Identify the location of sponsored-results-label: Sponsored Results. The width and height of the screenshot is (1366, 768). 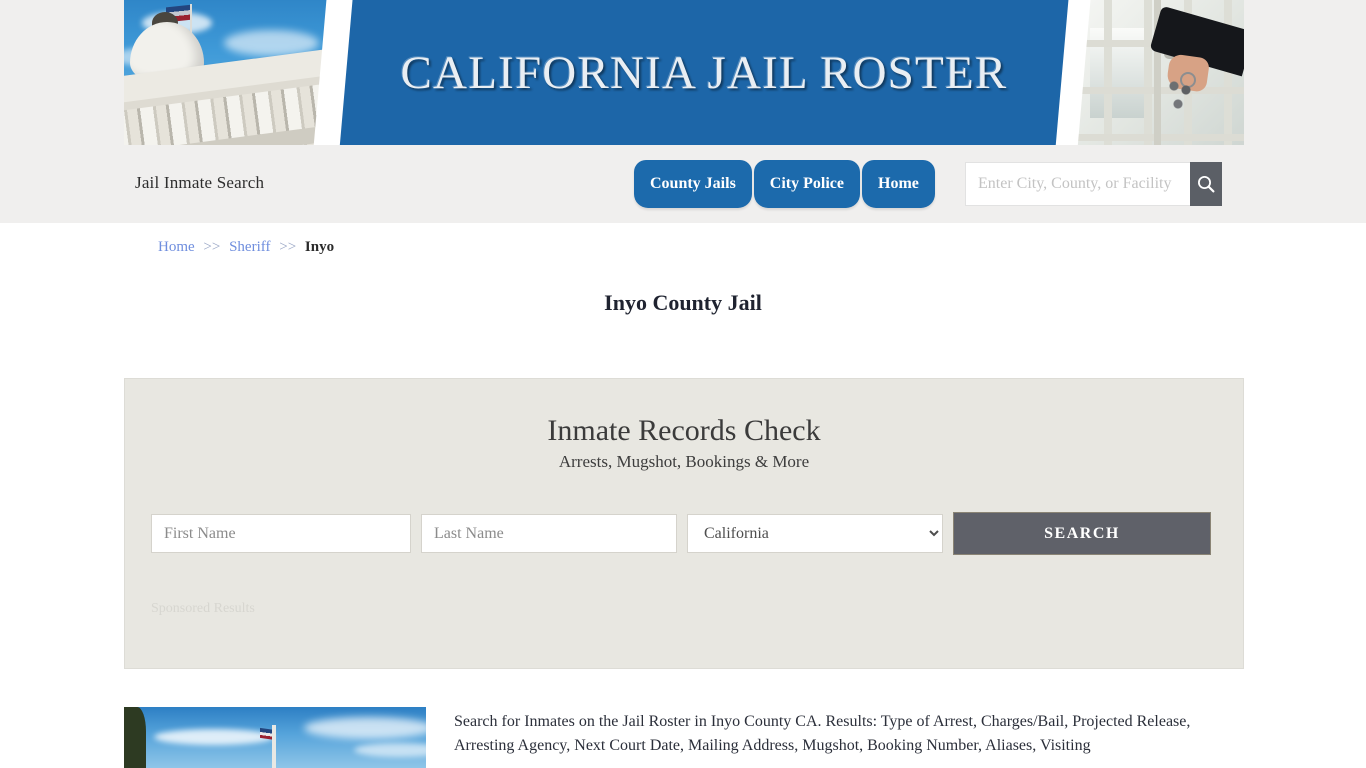
(203, 608).